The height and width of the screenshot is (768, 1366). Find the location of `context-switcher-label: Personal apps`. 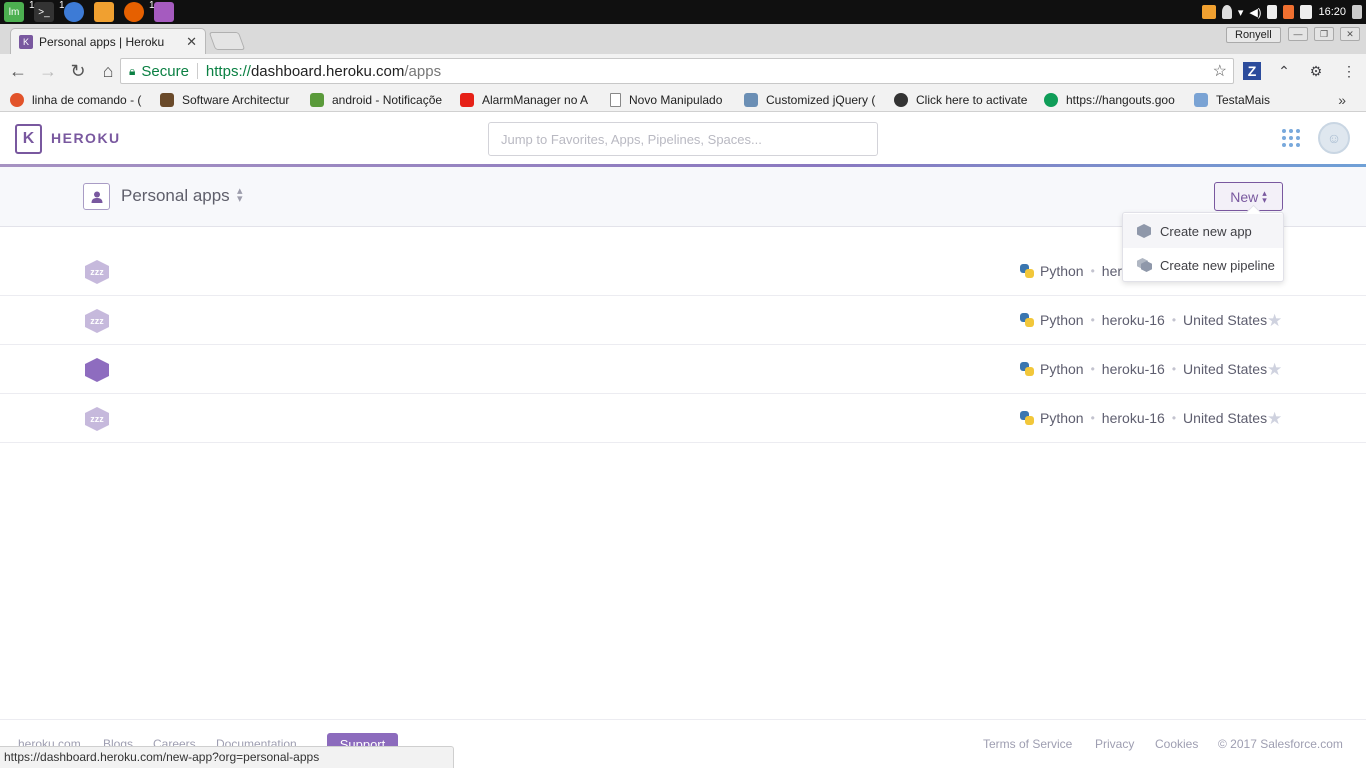

context-switcher-label: Personal apps is located at coordinates (175, 196).